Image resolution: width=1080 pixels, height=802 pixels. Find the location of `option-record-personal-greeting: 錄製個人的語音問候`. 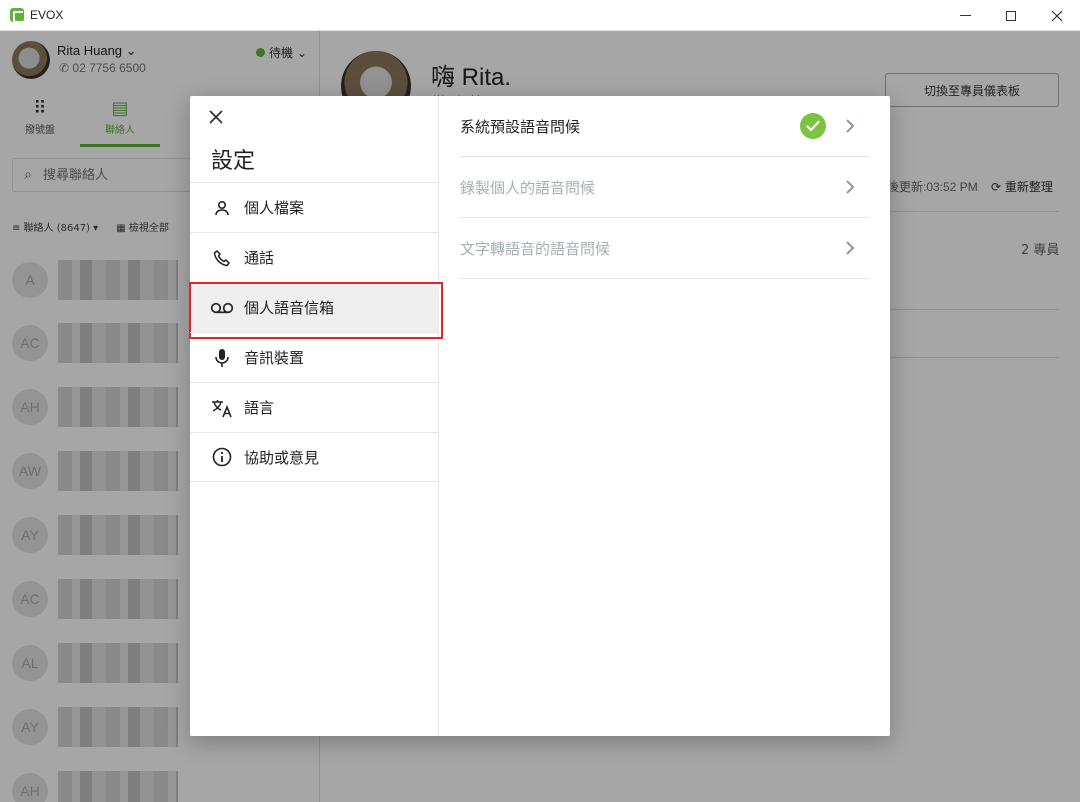

option-record-personal-greeting: 錄製個人的語音問候 is located at coordinates (665, 187).